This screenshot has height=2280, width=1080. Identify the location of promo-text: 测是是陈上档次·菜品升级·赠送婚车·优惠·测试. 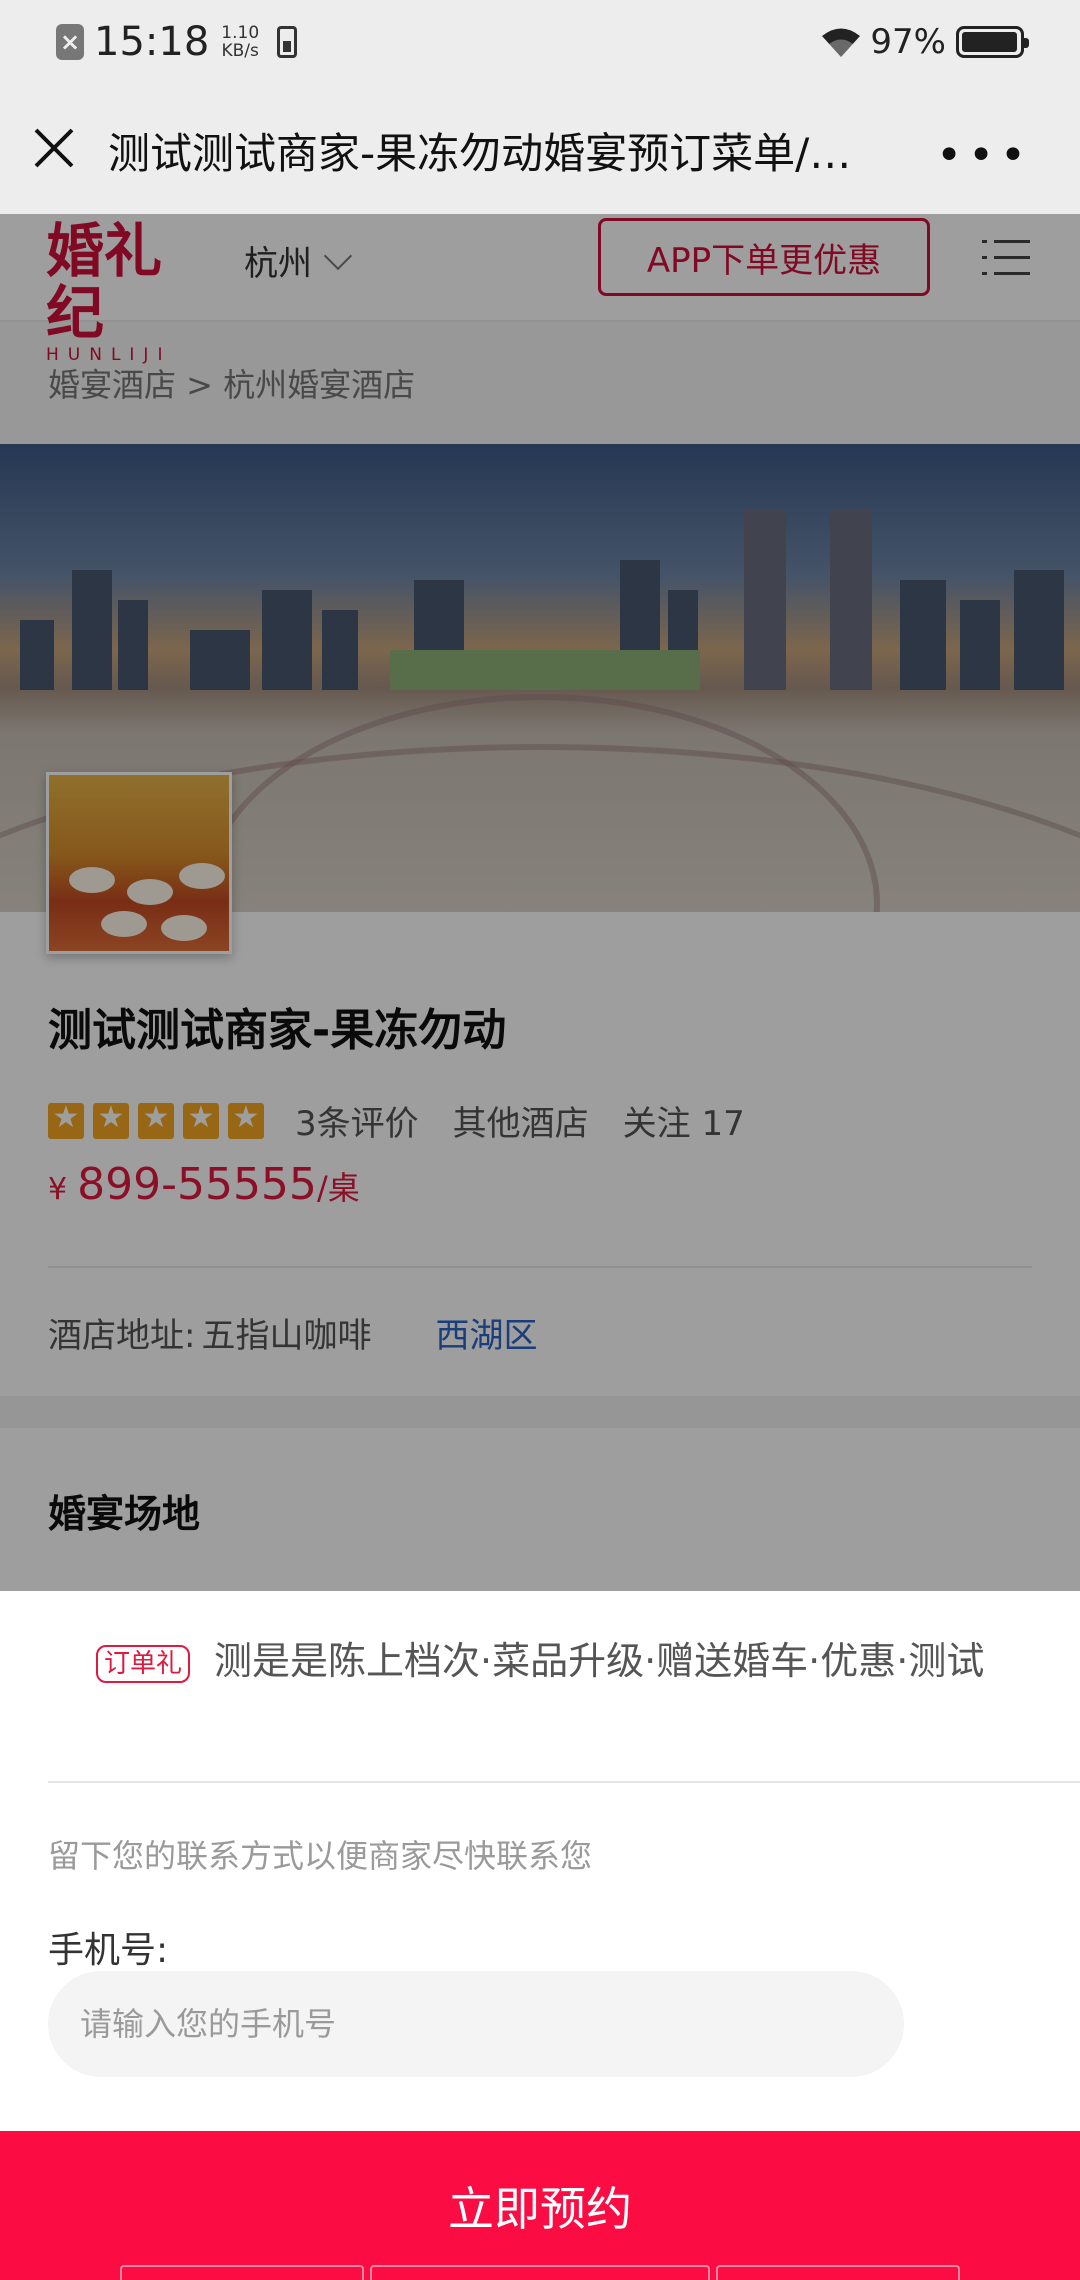
(599, 1661).